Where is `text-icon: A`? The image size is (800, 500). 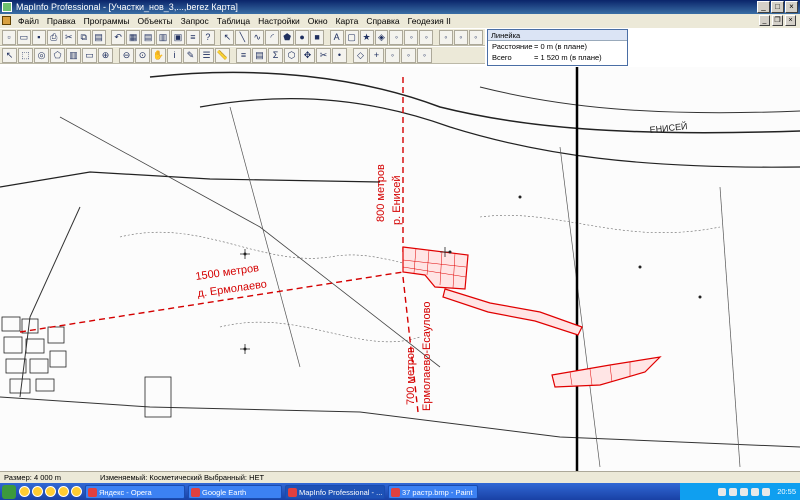
text-icon: A is located at coordinates (336, 37).